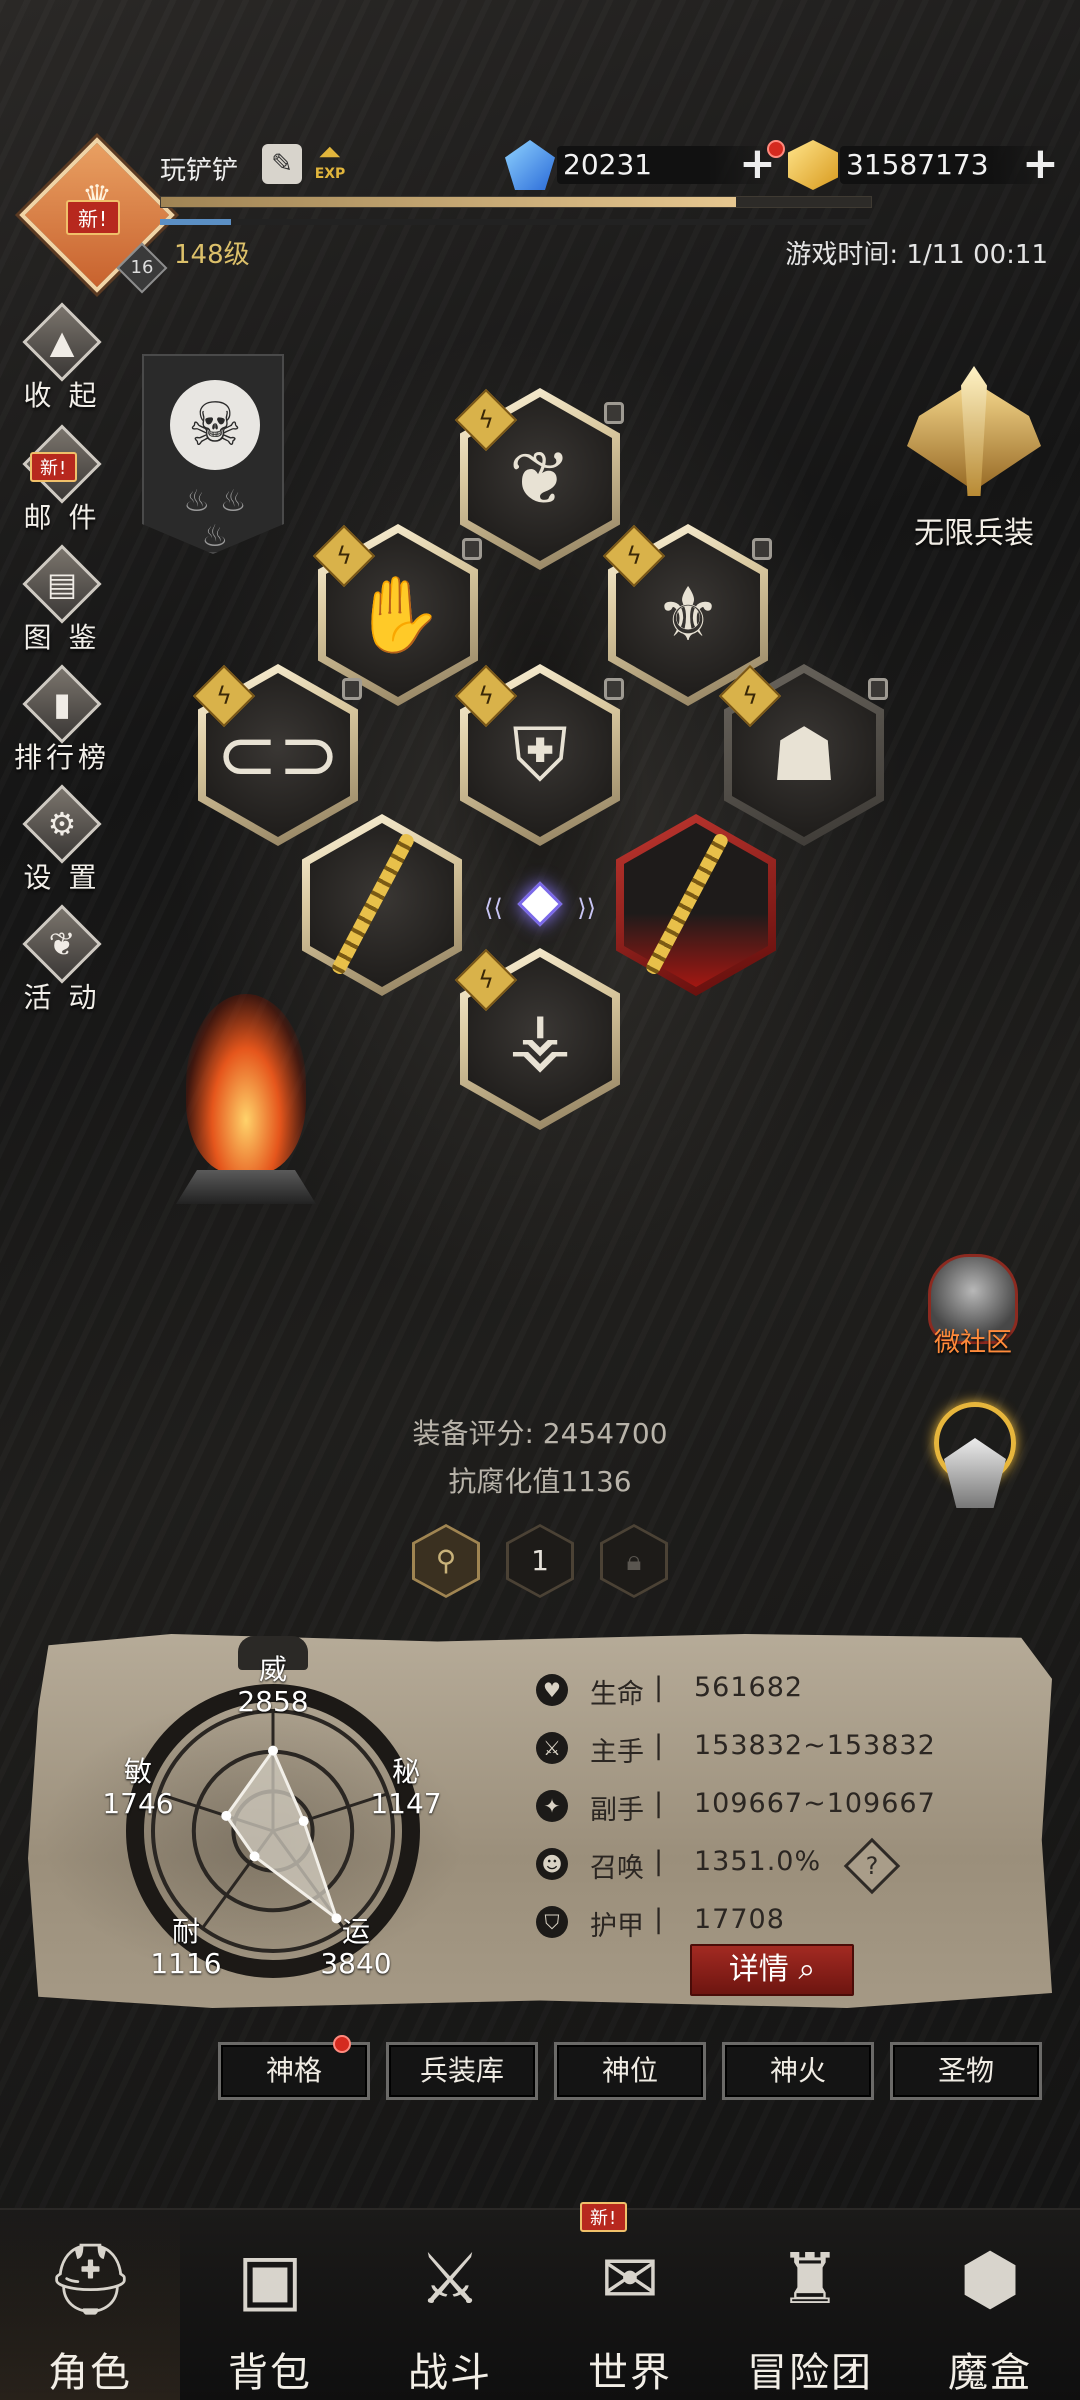 The image size is (1080, 2400). I want to click on stat-name: 召唤, so click(617, 1868).